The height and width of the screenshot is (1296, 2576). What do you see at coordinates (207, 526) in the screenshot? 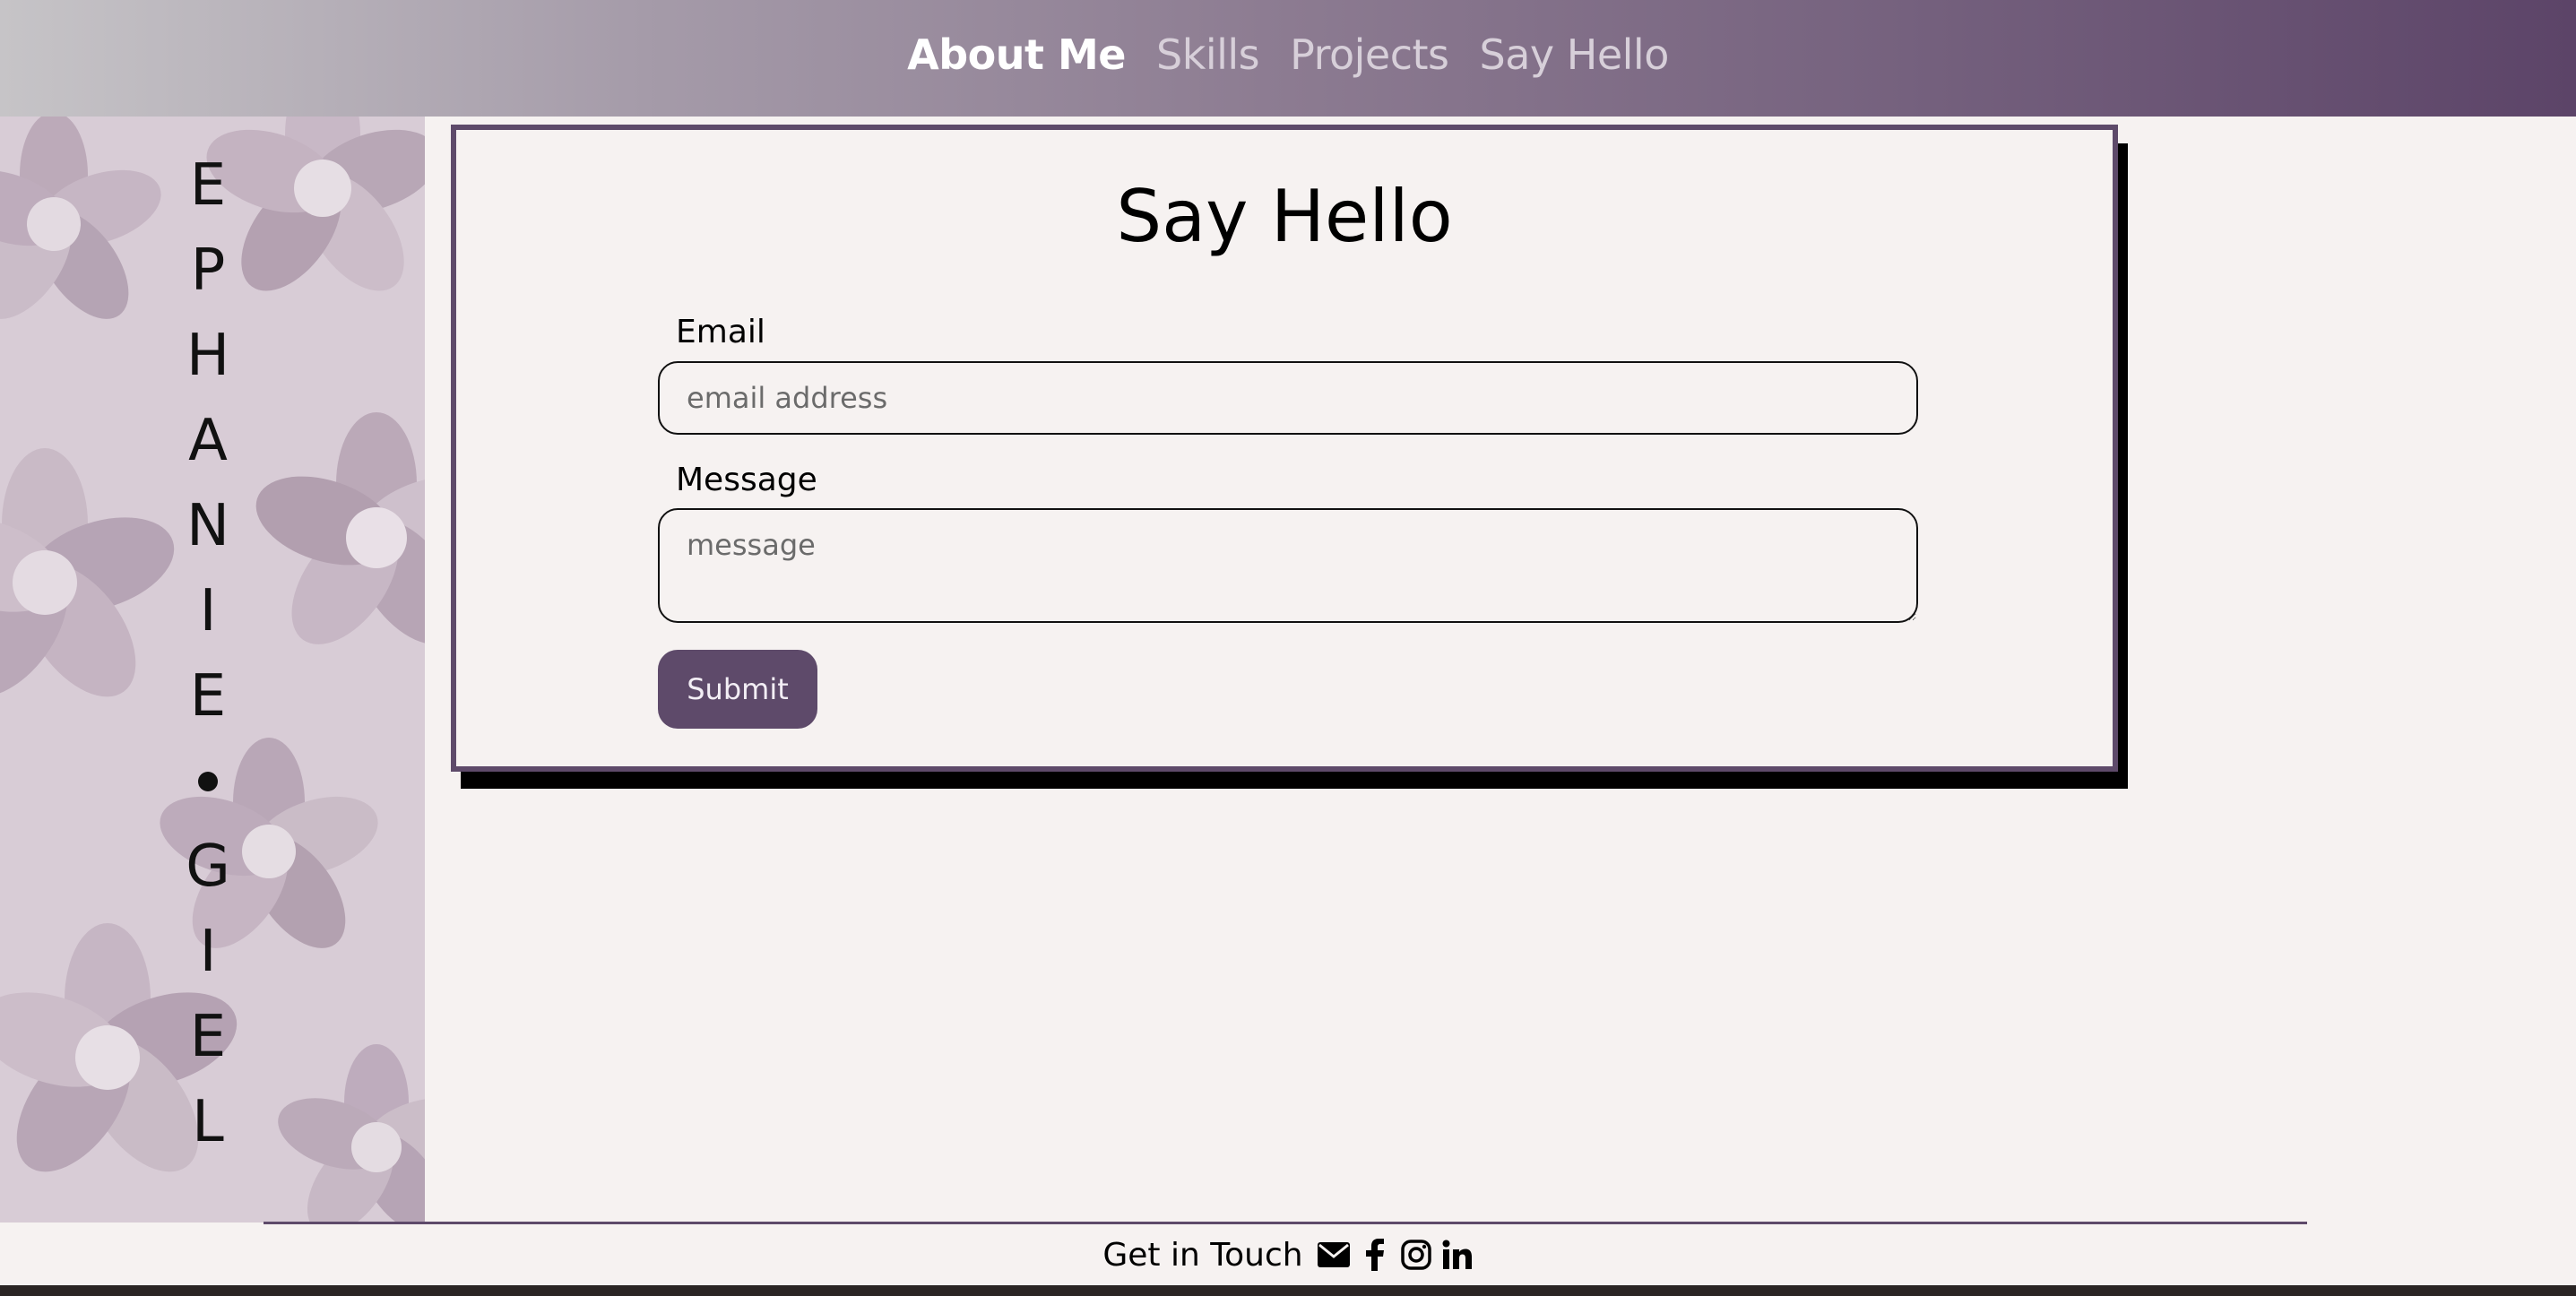
I see `name-letter: N` at bounding box center [207, 526].